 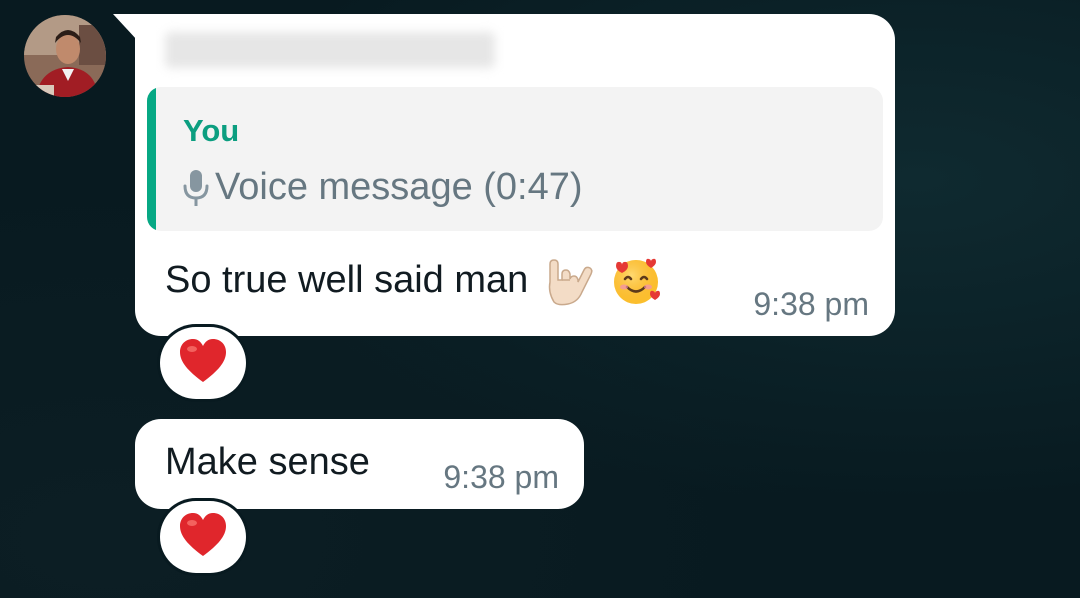 I want to click on microphone-icon, so click(x=196, y=187).